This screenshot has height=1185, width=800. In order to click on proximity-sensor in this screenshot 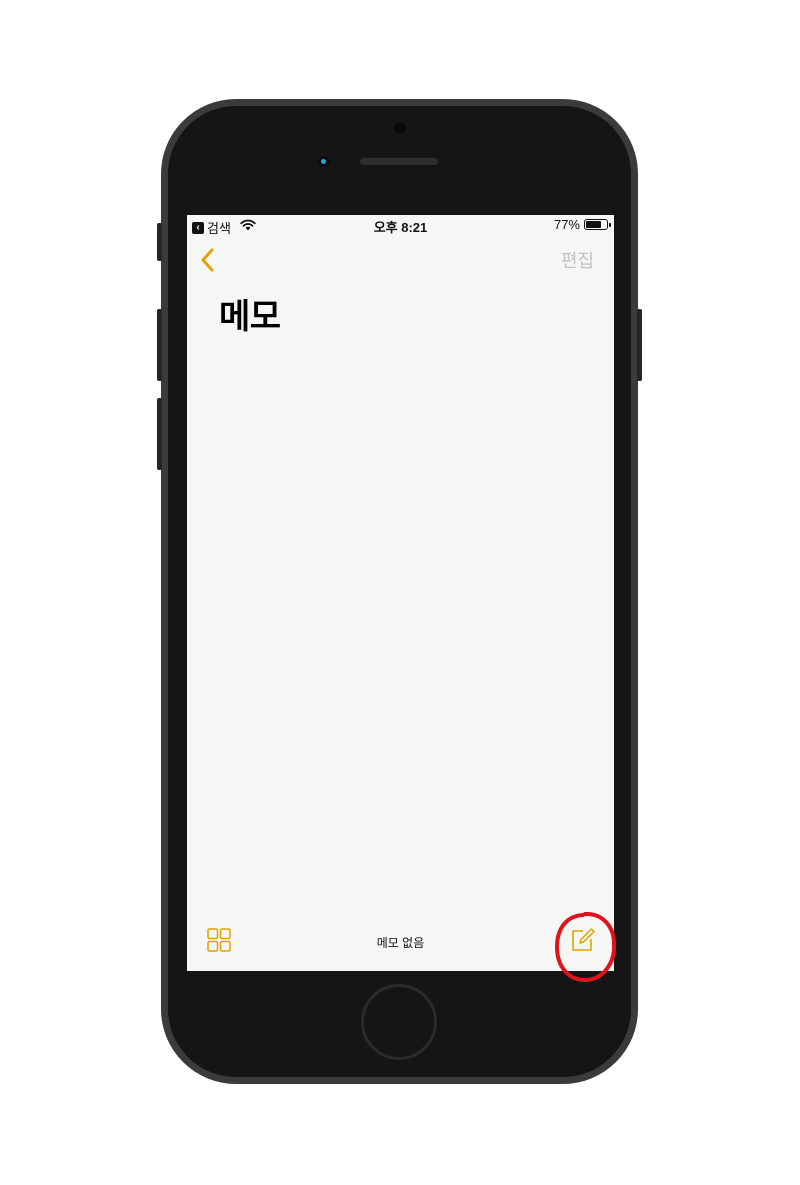, I will do `click(324, 162)`.